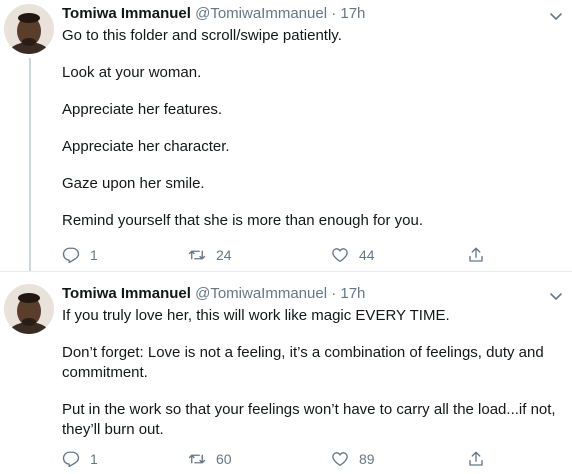  I want to click on retweet-button: 60, so click(210, 459).